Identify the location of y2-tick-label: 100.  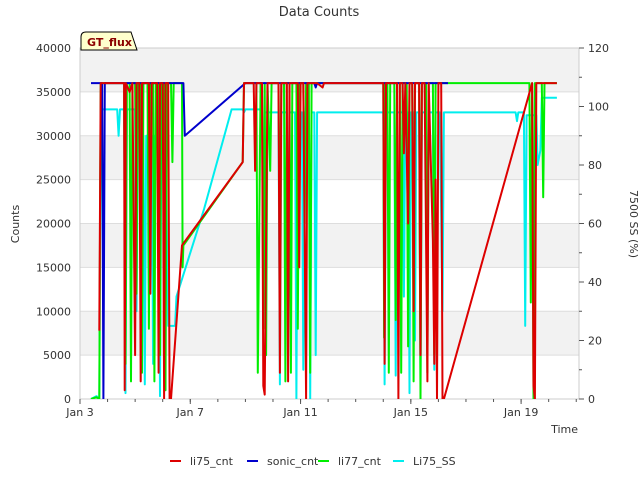
(598, 107).